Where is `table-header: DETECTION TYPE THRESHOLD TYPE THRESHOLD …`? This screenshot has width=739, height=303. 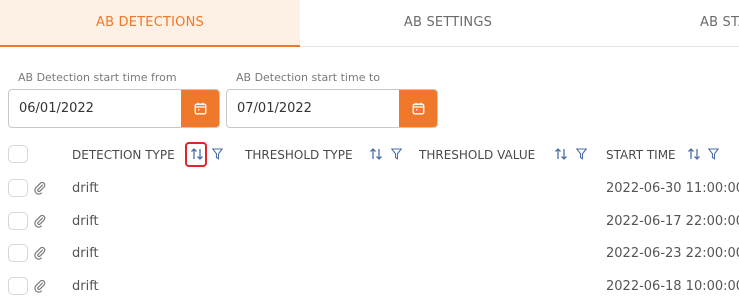 table-header: DETECTION TYPE THRESHOLD TYPE THRESHOLD … is located at coordinates (369, 154).